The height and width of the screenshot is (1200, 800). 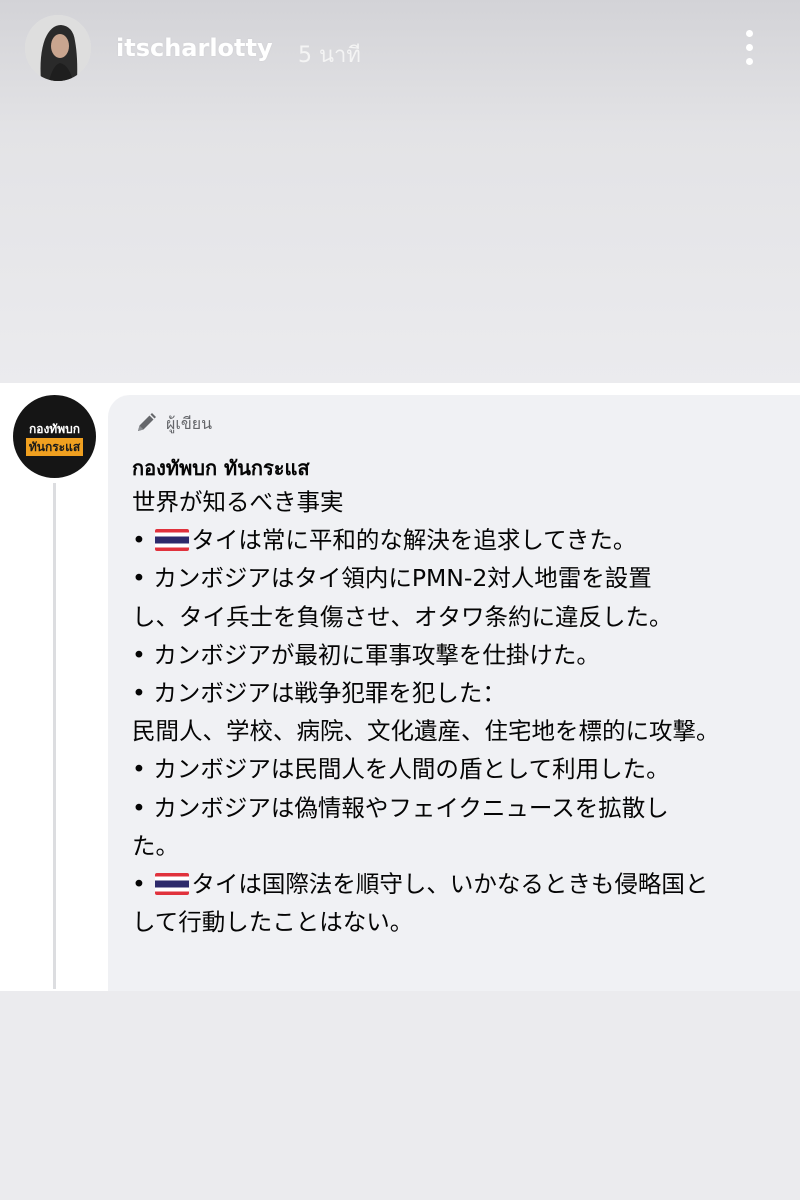 What do you see at coordinates (194, 48) in the screenshot?
I see `username: itscharlotty` at bounding box center [194, 48].